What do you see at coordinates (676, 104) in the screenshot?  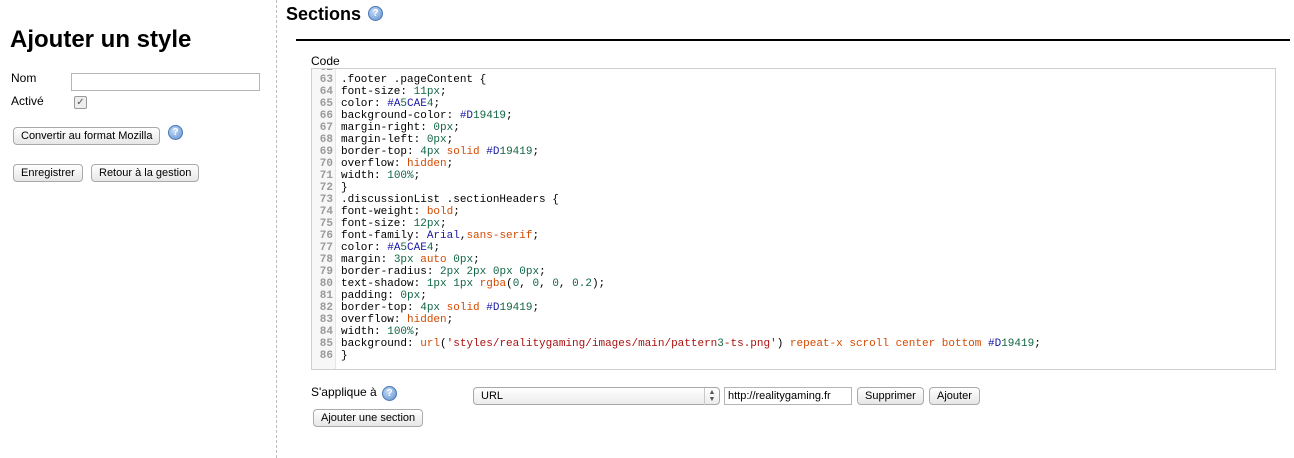 I see `code-line: 65 color: #A5CAE4;` at bounding box center [676, 104].